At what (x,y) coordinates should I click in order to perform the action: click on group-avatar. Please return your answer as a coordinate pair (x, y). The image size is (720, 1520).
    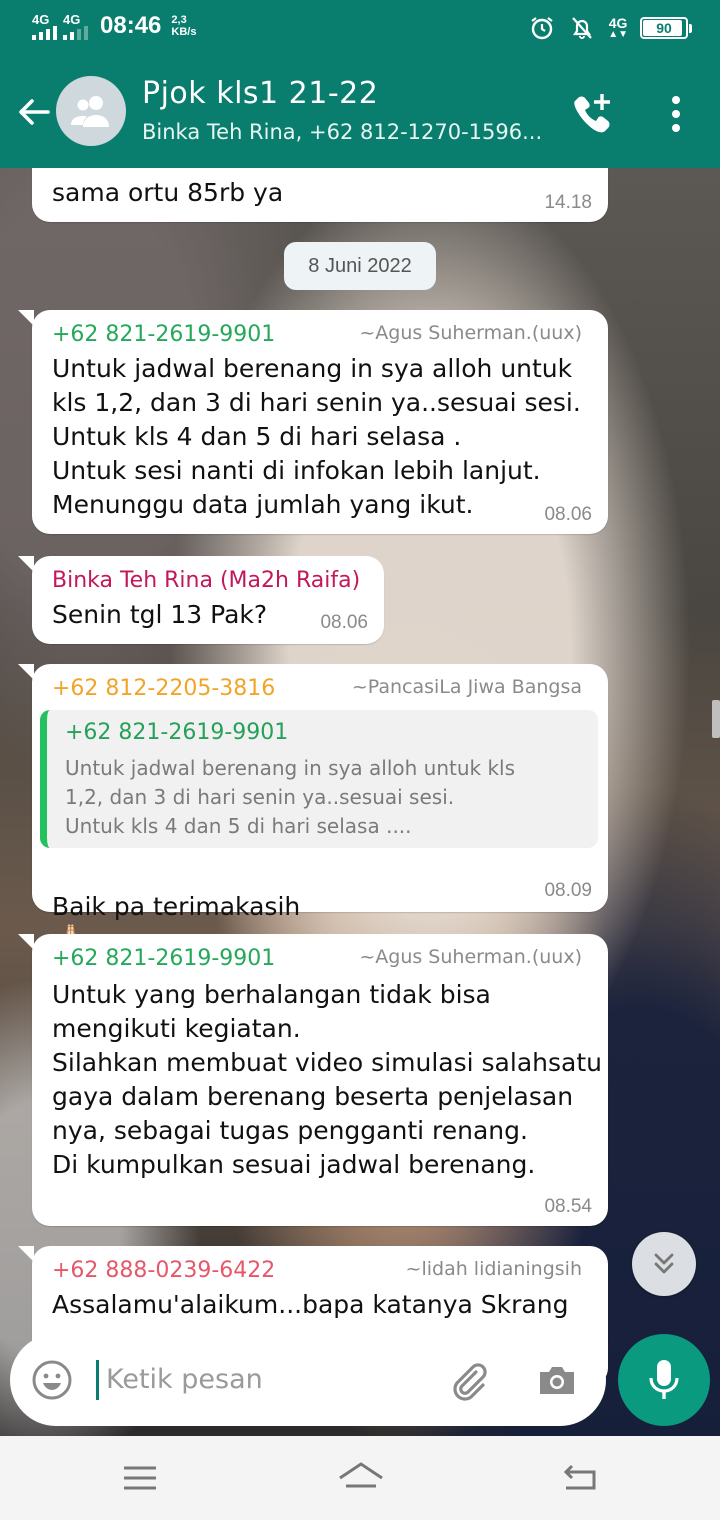
    Looking at the image, I should click on (91, 111).